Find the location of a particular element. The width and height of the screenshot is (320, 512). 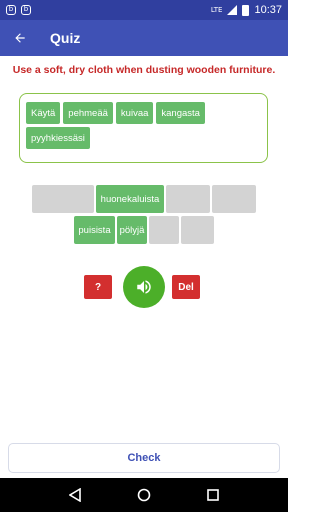

hint-button: ? is located at coordinates (98, 287).